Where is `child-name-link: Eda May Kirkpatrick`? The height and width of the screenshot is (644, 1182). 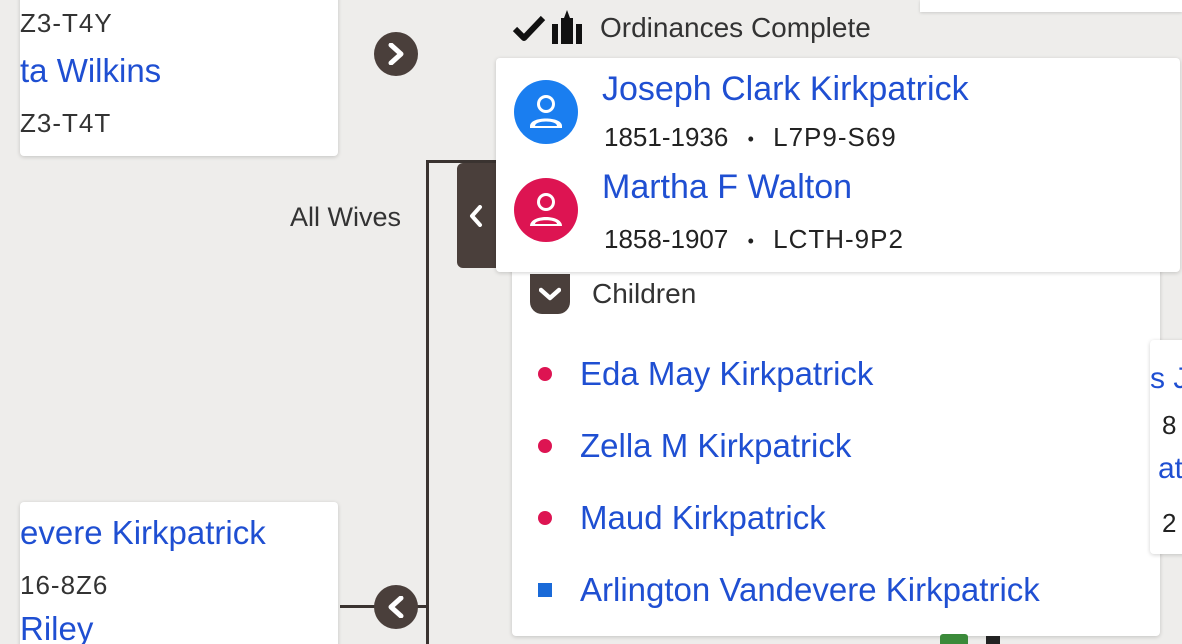
child-name-link: Eda May Kirkpatrick is located at coordinates (726, 374).